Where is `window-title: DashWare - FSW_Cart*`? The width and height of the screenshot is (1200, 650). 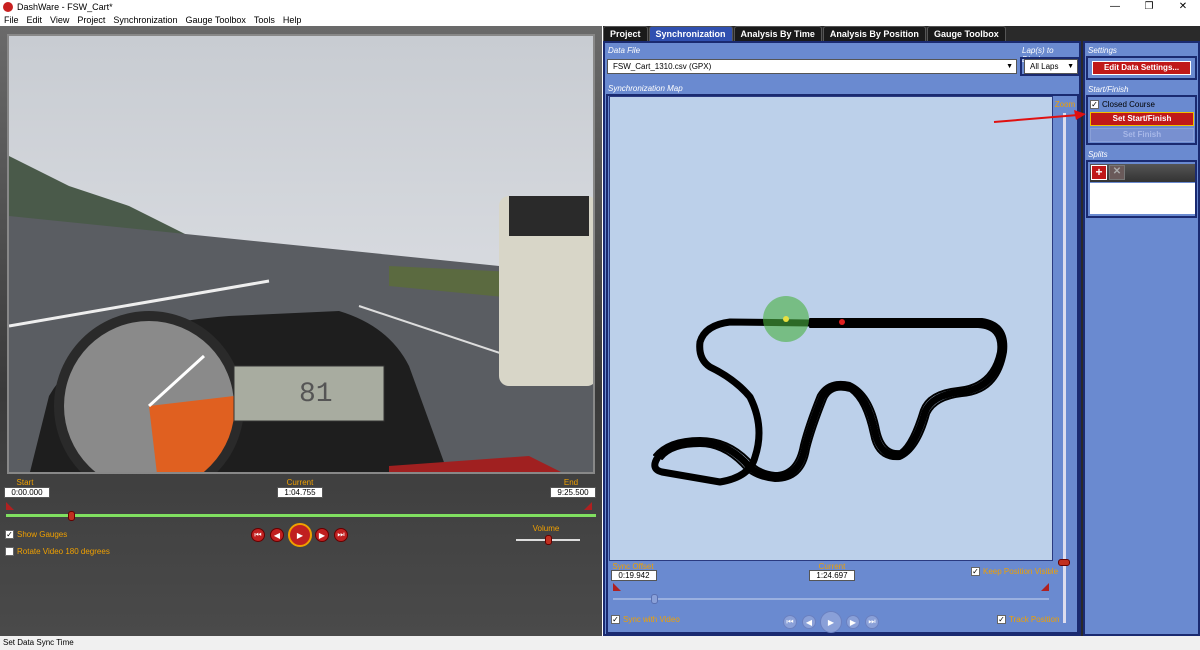 window-title: DashWare - FSW_Cart* is located at coordinates (65, 7).